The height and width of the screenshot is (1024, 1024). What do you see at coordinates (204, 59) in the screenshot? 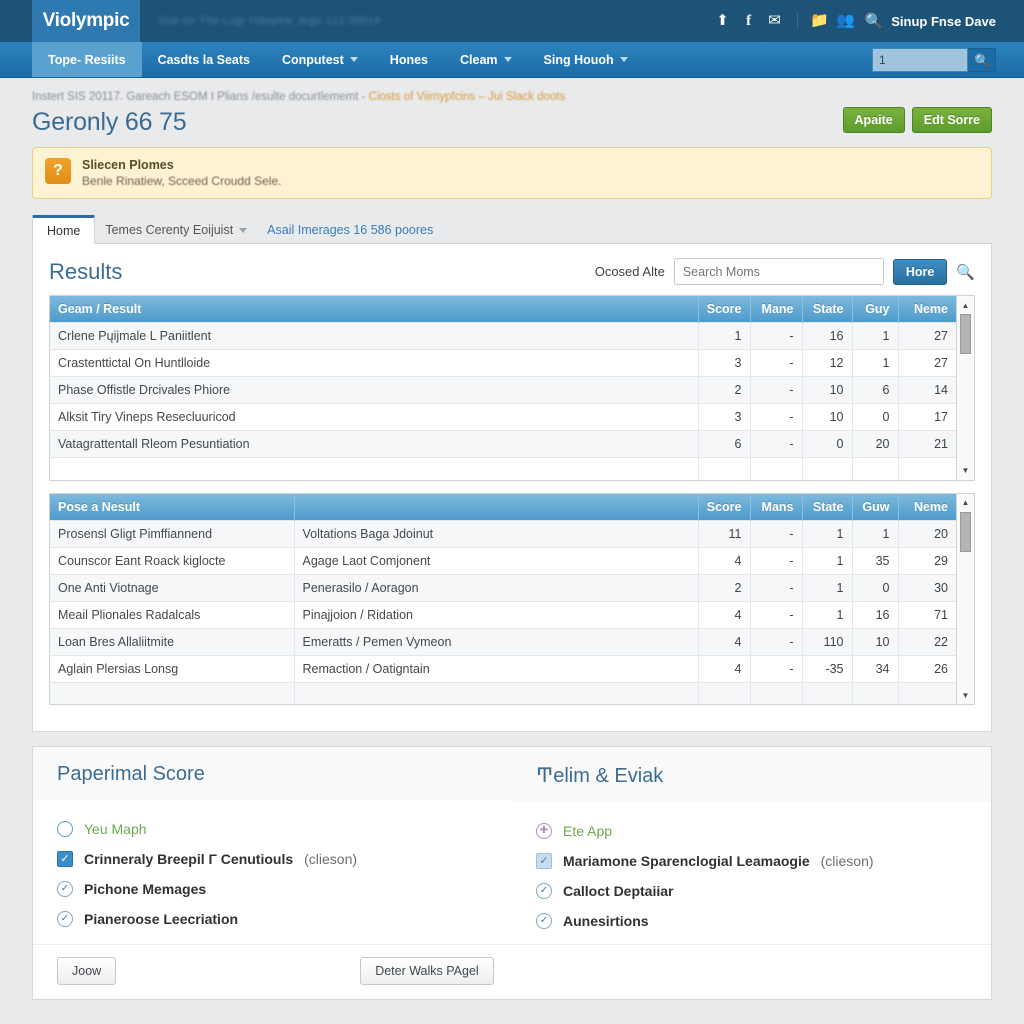
I see `nav-item-1: Casdts la Seats` at bounding box center [204, 59].